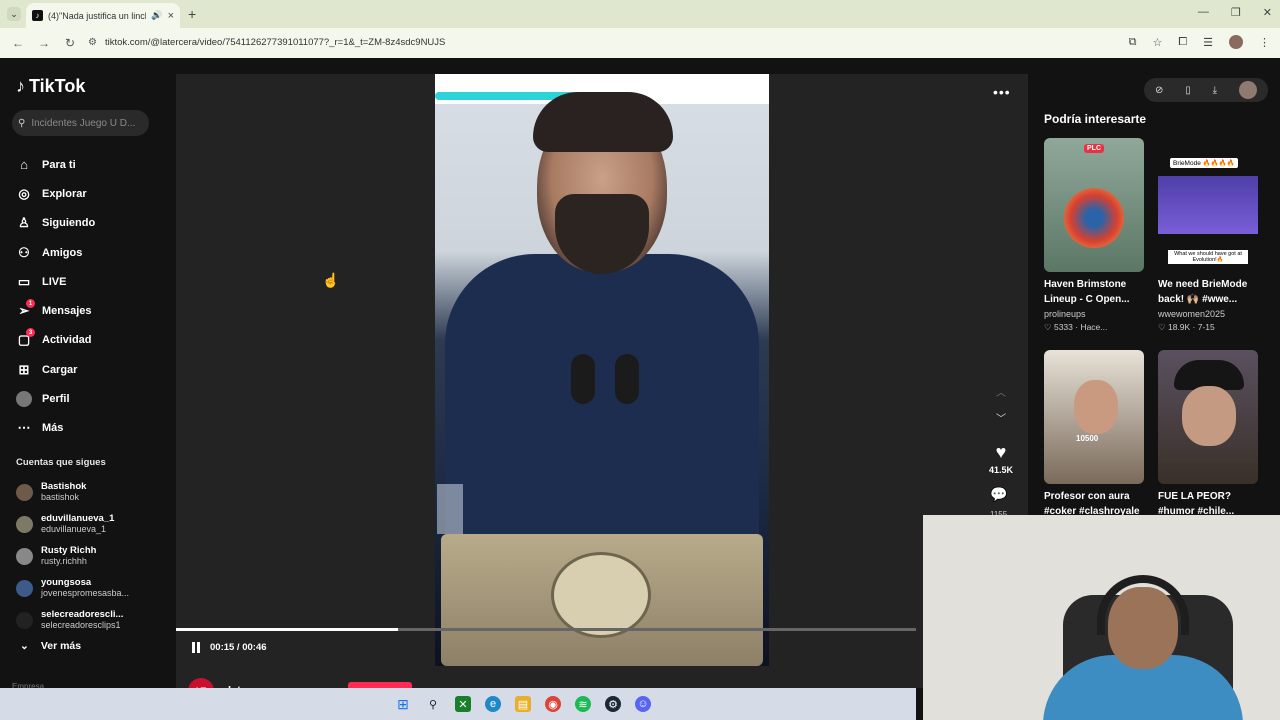 This screenshot has width=1280, height=720. What do you see at coordinates (55, 281) in the screenshot?
I see `sidebar-item-live: ▭ LIVE` at bounding box center [55, 281].